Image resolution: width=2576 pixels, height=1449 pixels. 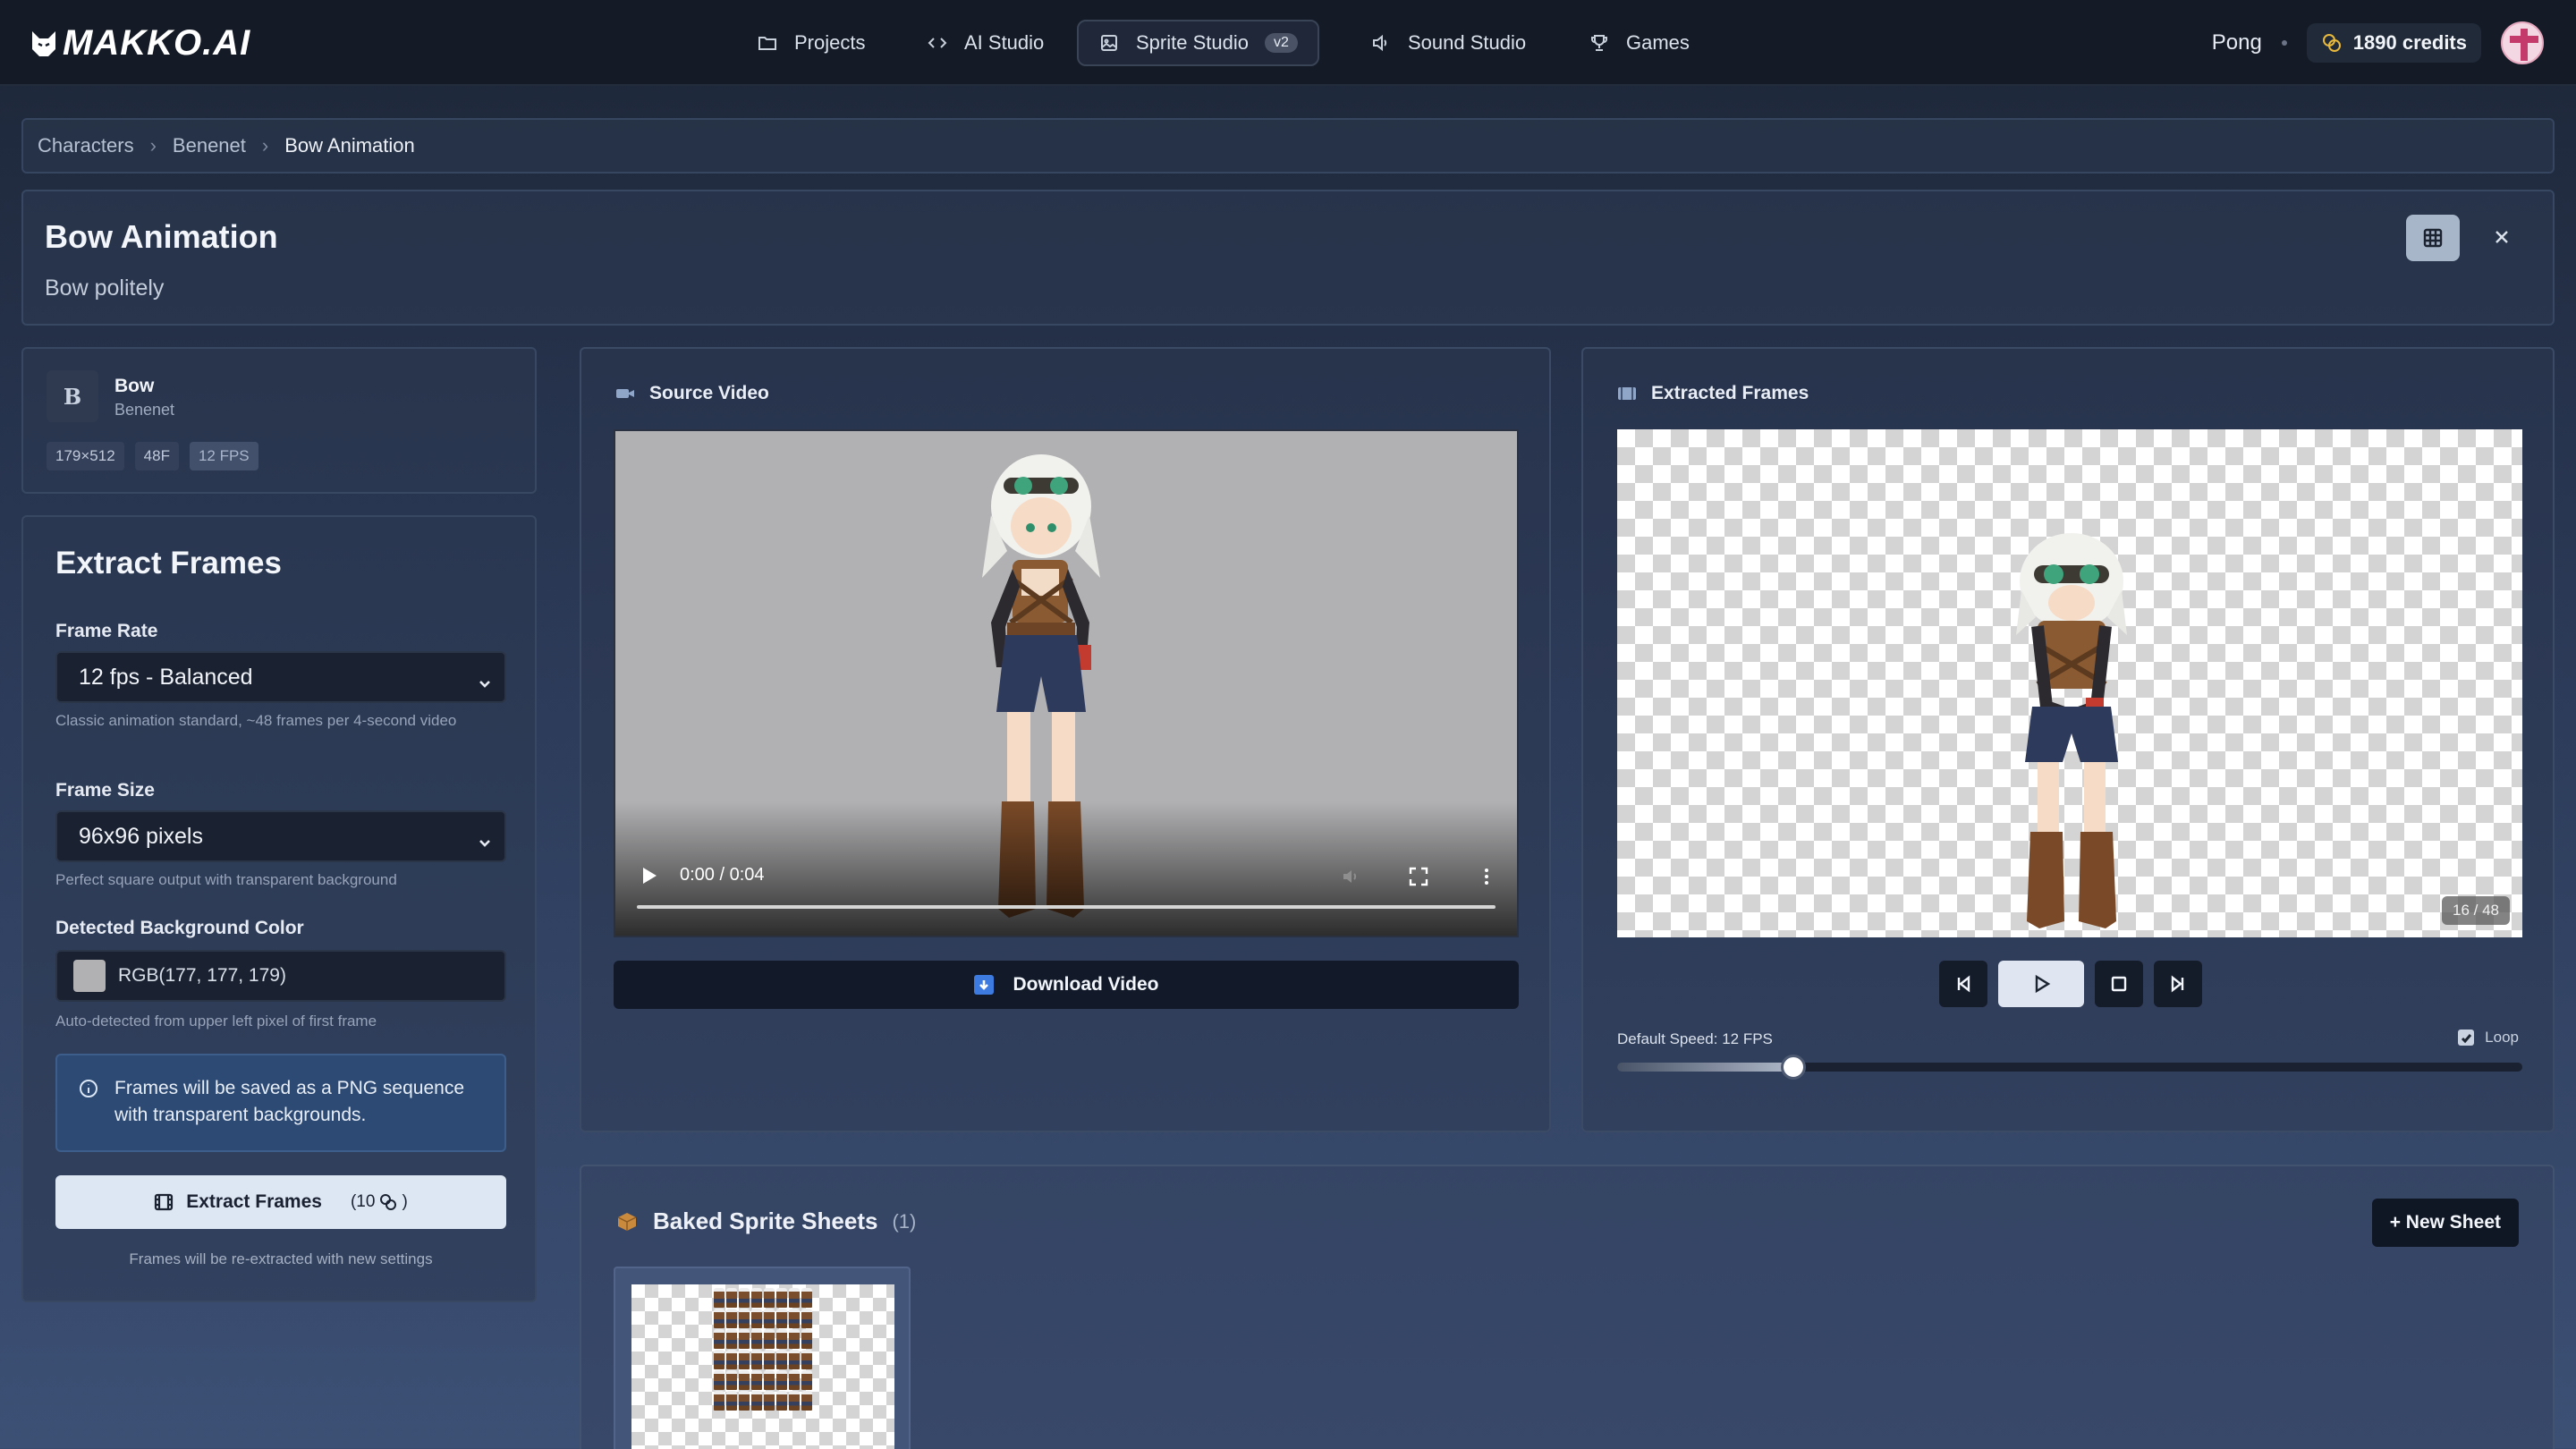 What do you see at coordinates (280, 836) in the screenshot?
I see `frame-size-select: 96x96 pixels` at bounding box center [280, 836].